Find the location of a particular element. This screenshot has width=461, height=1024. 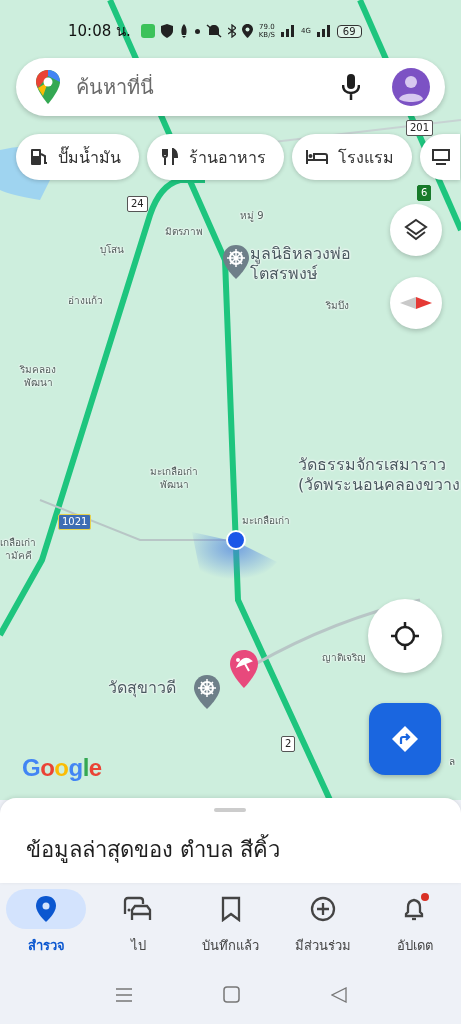

bluetooth-icon is located at coordinates (231, 31).